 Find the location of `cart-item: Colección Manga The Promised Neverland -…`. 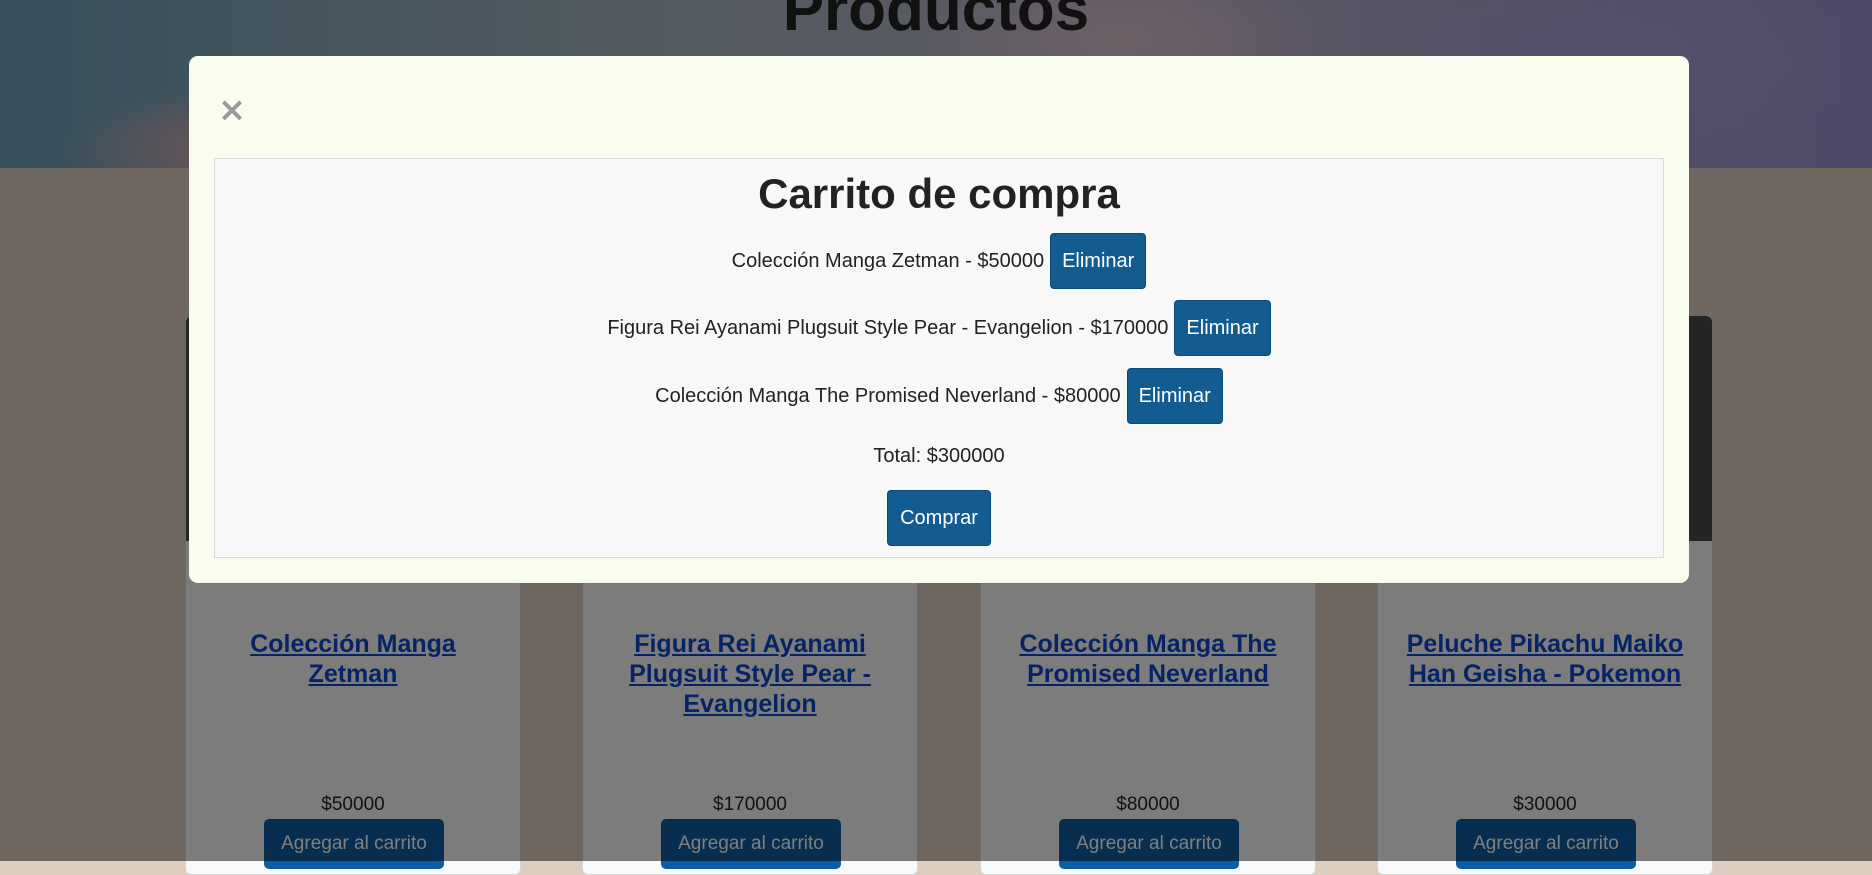

cart-item: Colección Manga The Promised Neverland -… is located at coordinates (939, 396).